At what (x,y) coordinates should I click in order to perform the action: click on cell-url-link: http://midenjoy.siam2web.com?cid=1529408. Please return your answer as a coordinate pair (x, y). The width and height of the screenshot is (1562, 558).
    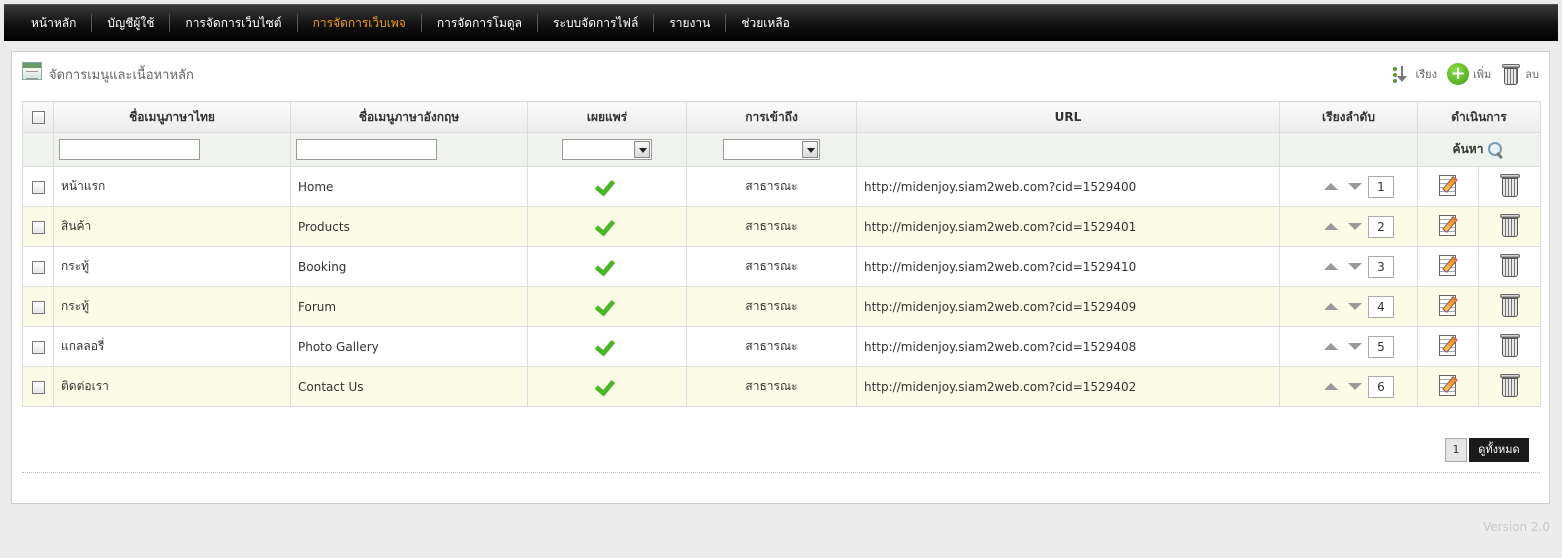
    Looking at the image, I should click on (1068, 346).